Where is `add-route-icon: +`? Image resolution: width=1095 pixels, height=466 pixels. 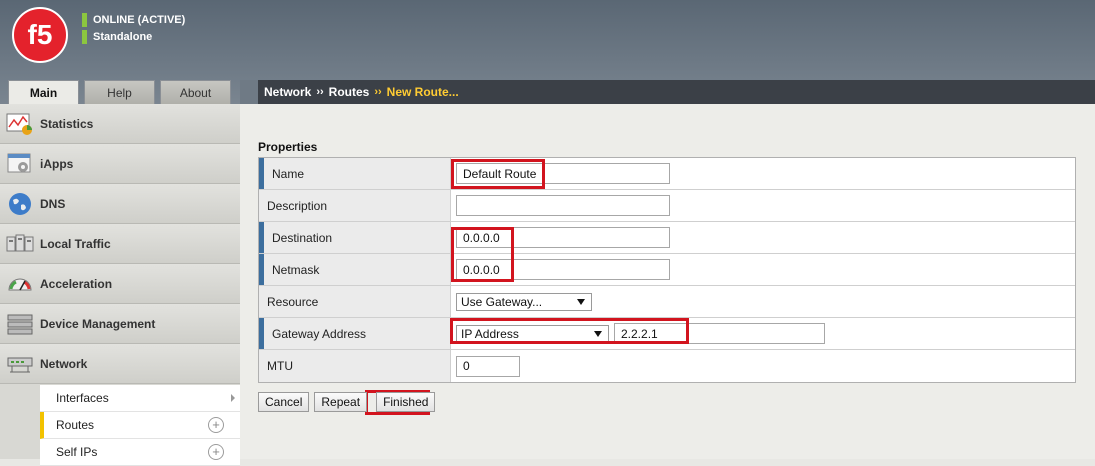 add-route-icon: + is located at coordinates (216, 425).